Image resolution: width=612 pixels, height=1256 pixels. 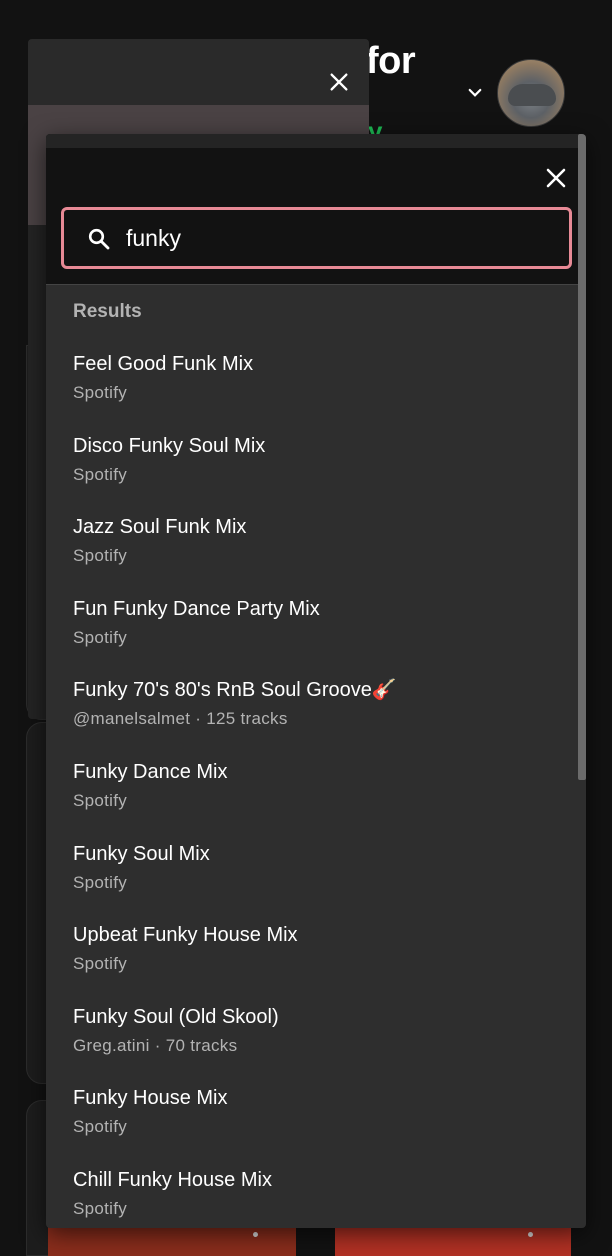 What do you see at coordinates (99, 239) in the screenshot?
I see `search-icon` at bounding box center [99, 239].